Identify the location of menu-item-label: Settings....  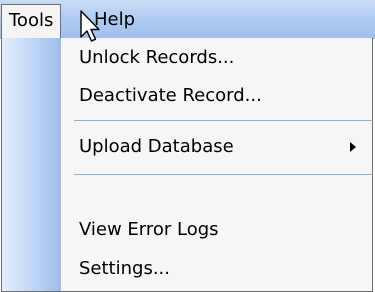
(124, 268).